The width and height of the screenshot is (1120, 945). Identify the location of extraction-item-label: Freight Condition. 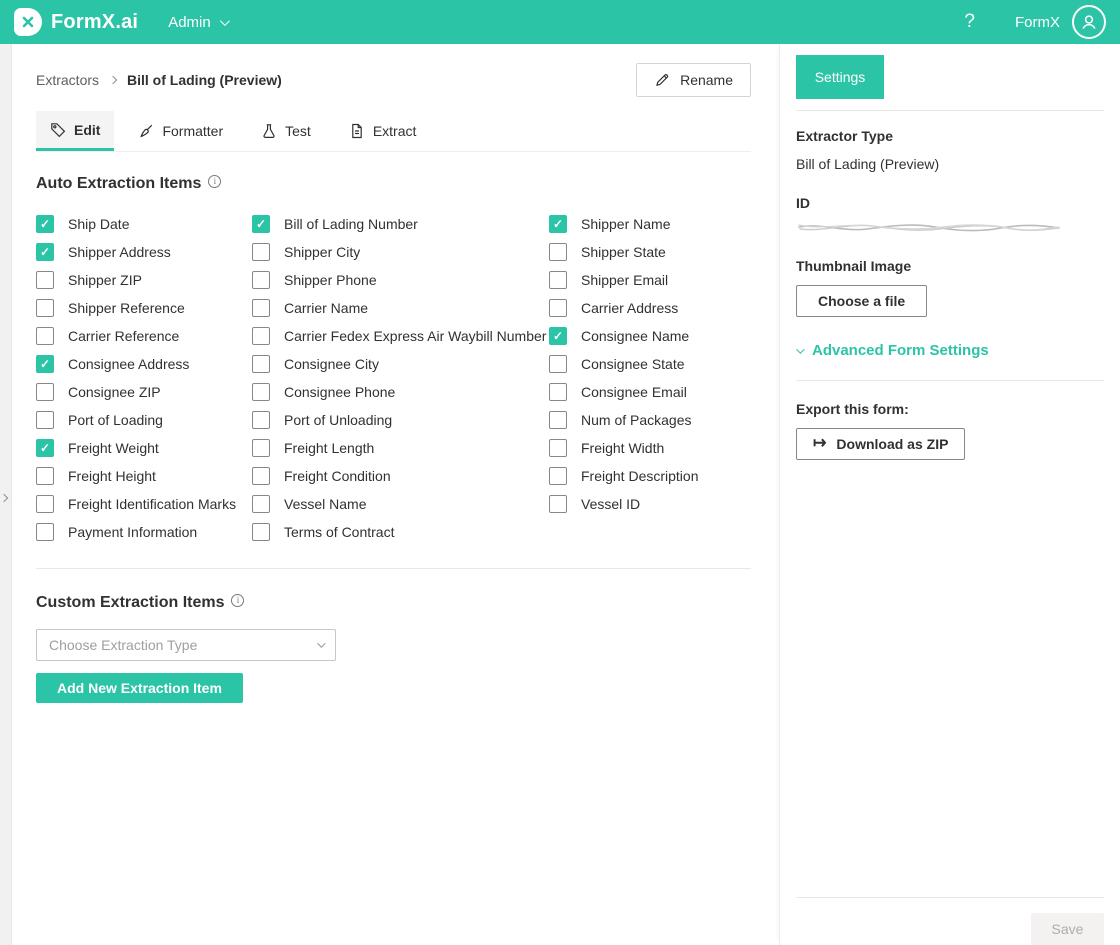
(337, 476).